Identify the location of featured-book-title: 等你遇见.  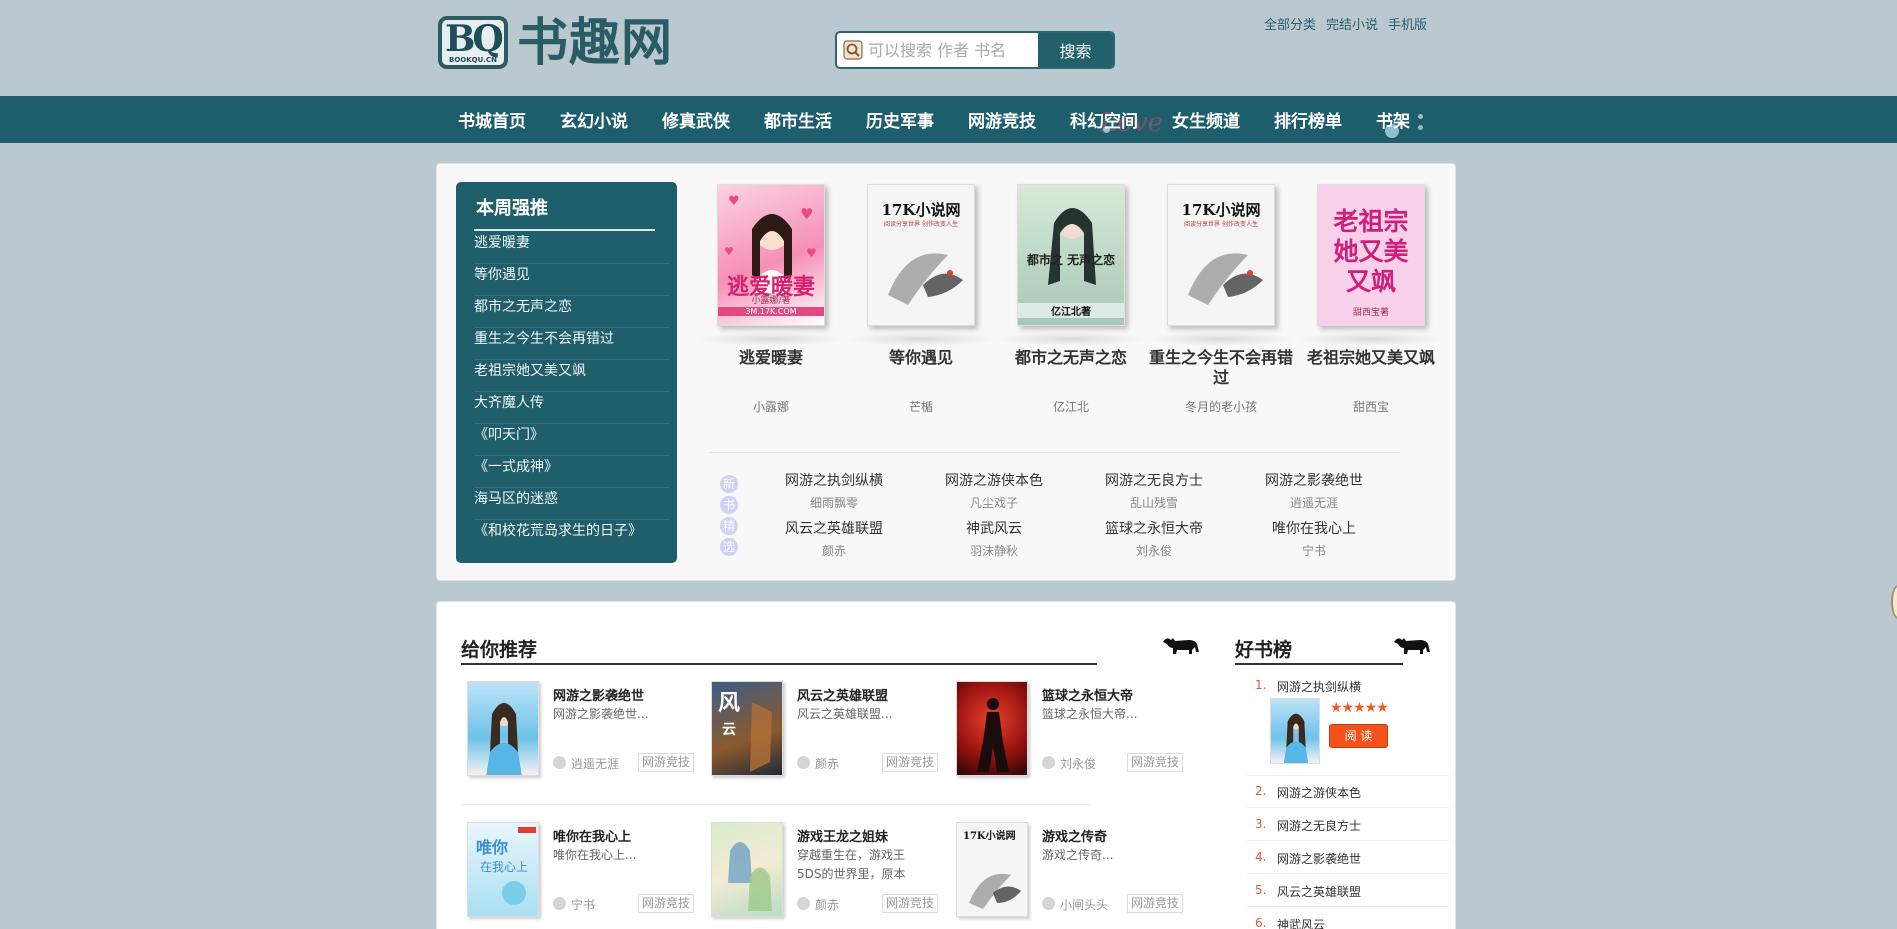
(921, 368).